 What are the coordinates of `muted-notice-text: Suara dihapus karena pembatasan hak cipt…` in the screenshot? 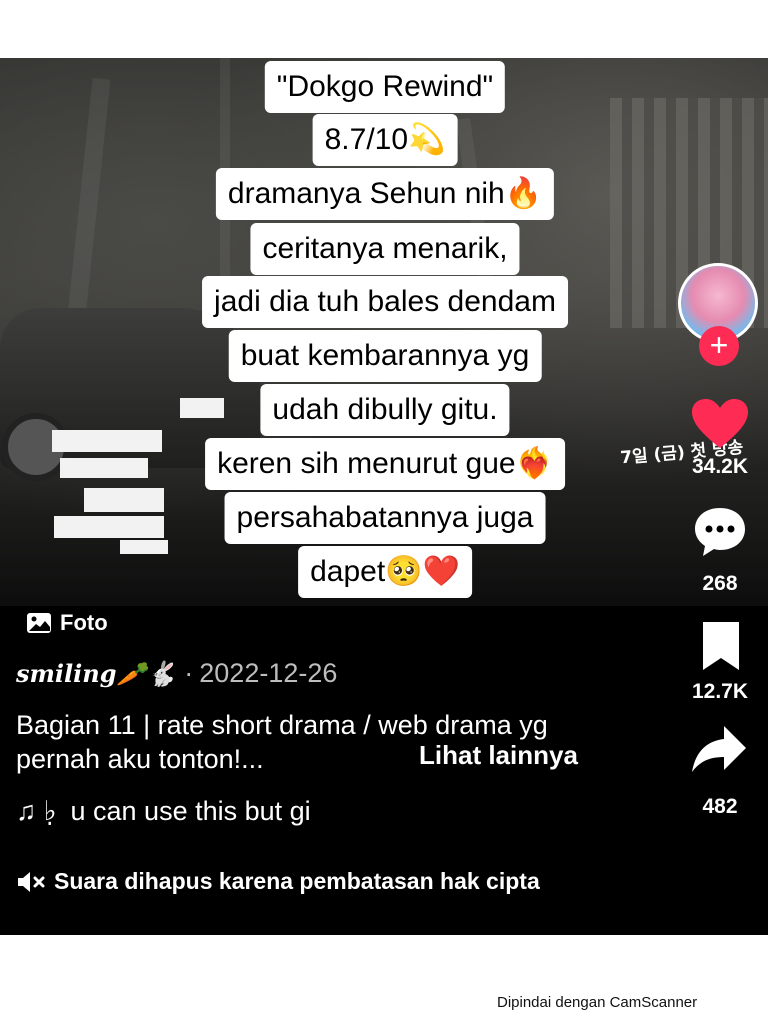 It's located at (297, 881).